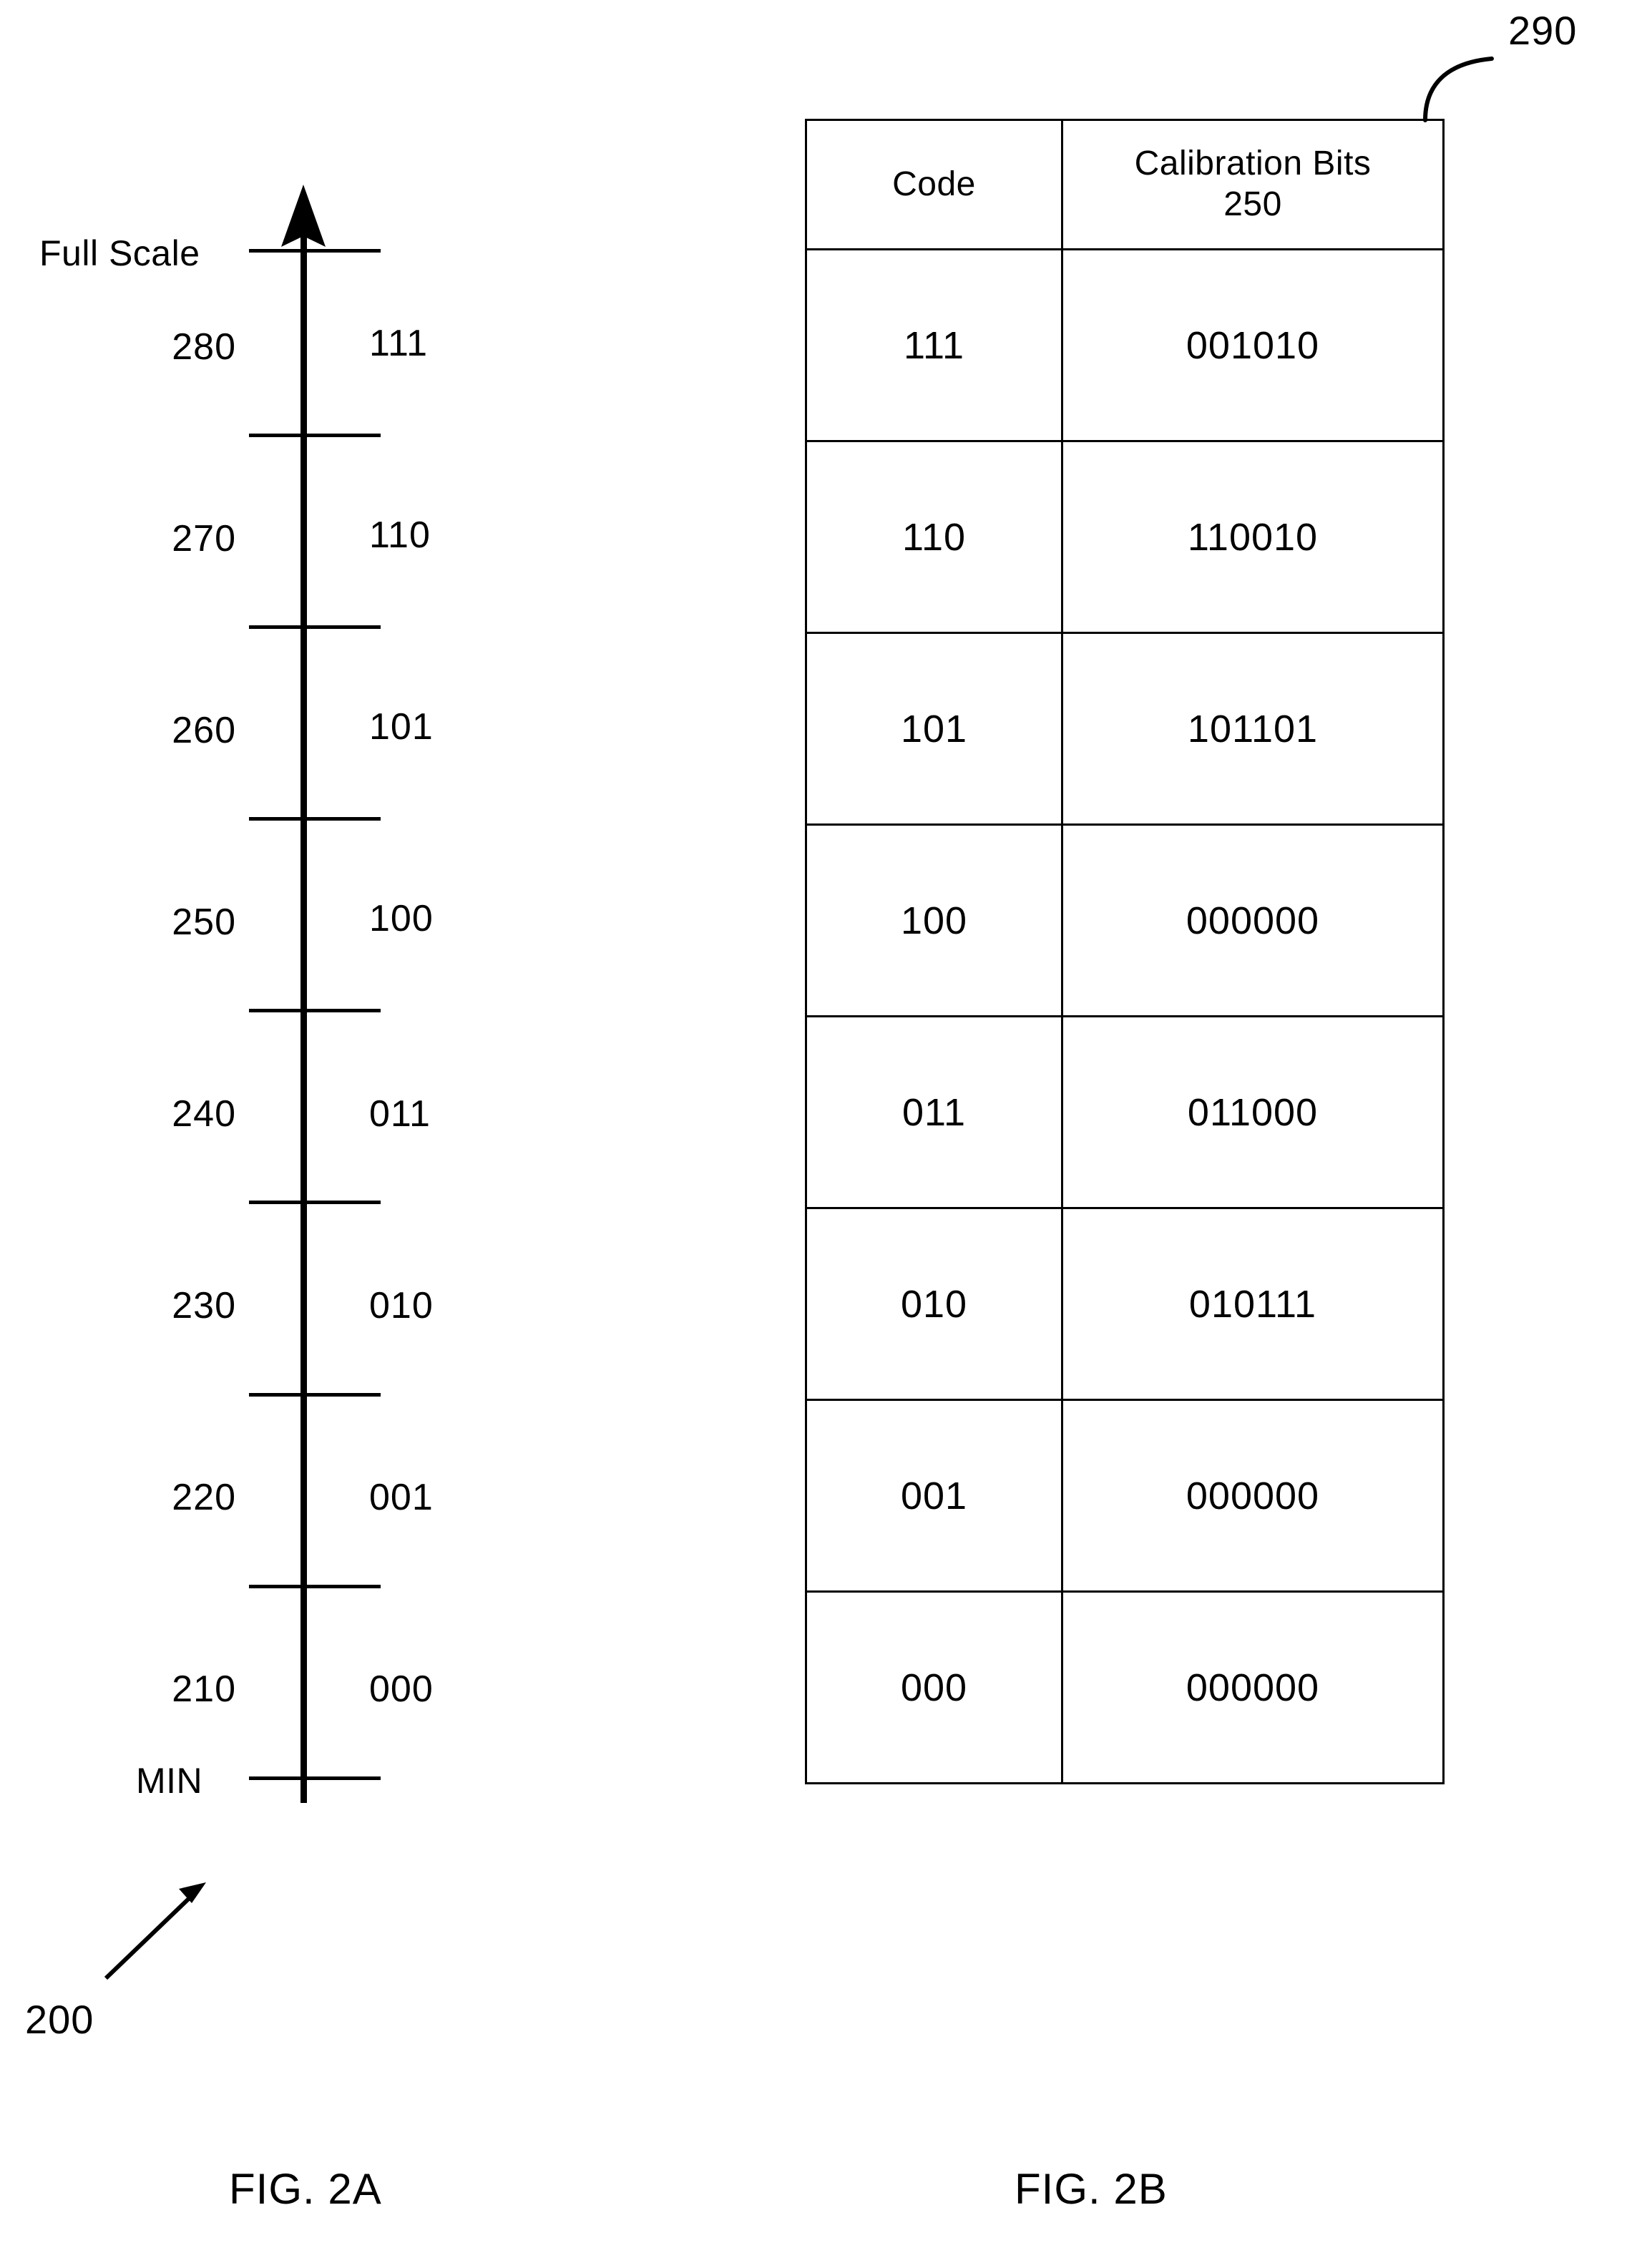 The image size is (1642, 2268). What do you see at coordinates (305, 2189) in the screenshot?
I see `figure-2a-caption: FIG. 2A` at bounding box center [305, 2189].